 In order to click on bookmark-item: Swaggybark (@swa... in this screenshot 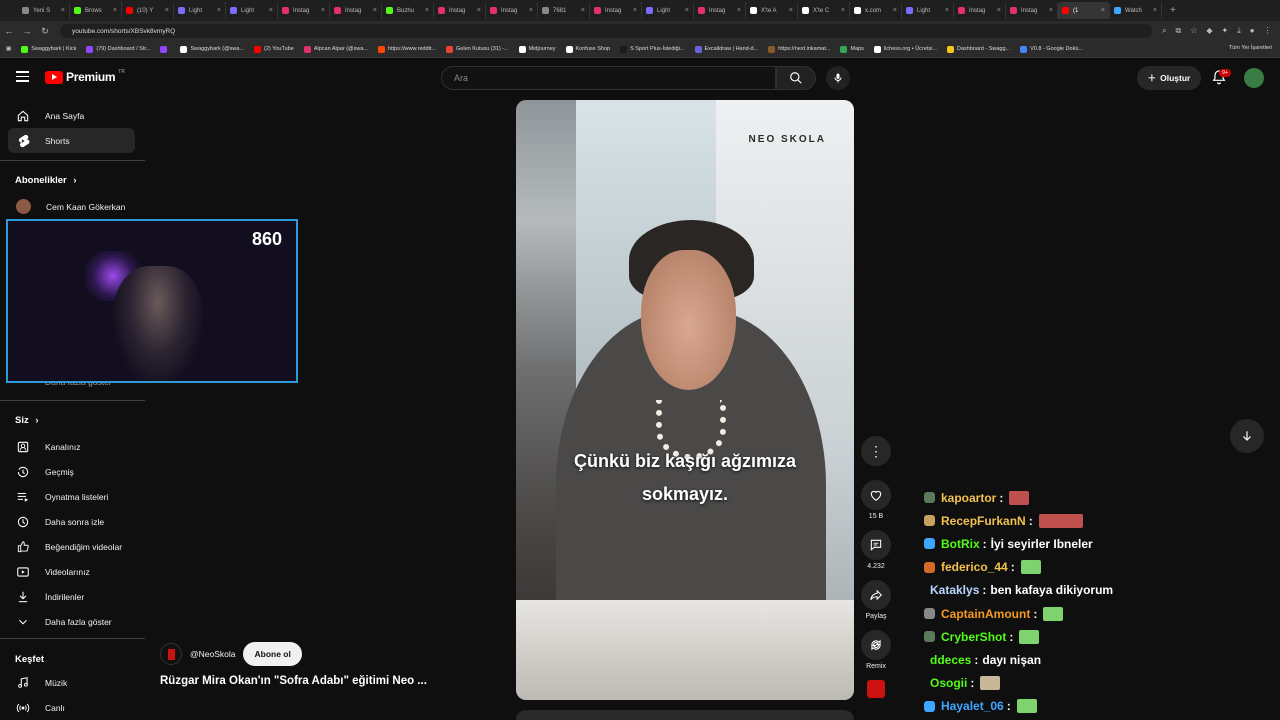, I will do `click(212, 49)`.